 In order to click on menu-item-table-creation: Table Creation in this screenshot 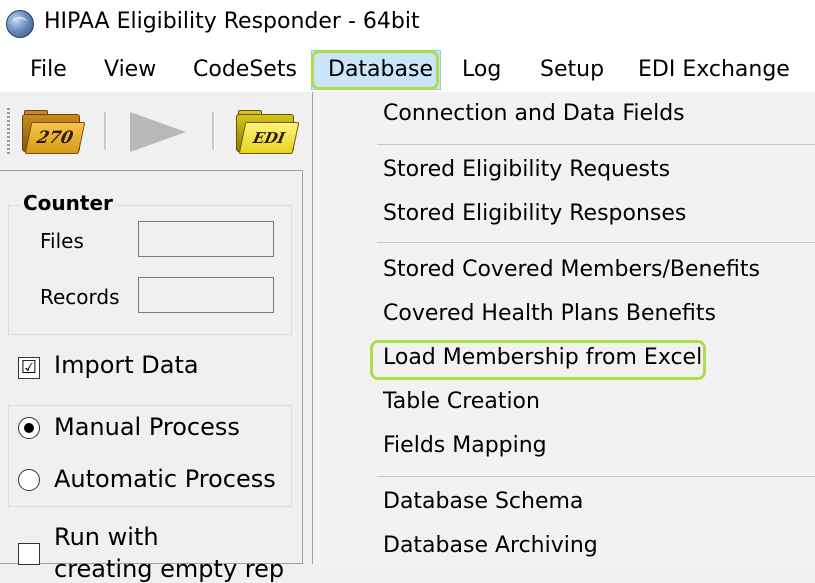, I will do `click(461, 402)`.